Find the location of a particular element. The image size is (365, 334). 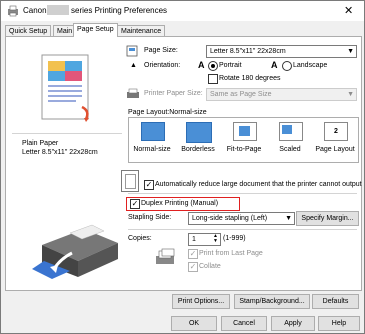

close-icon: ✕ is located at coordinates (348, 10).